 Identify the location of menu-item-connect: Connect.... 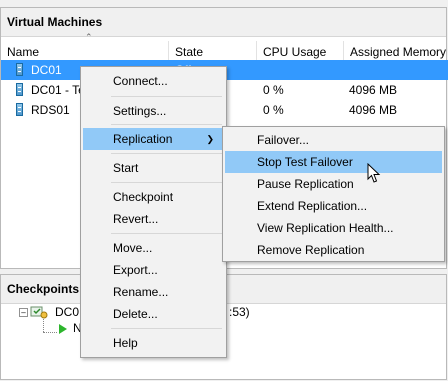
(153, 81).